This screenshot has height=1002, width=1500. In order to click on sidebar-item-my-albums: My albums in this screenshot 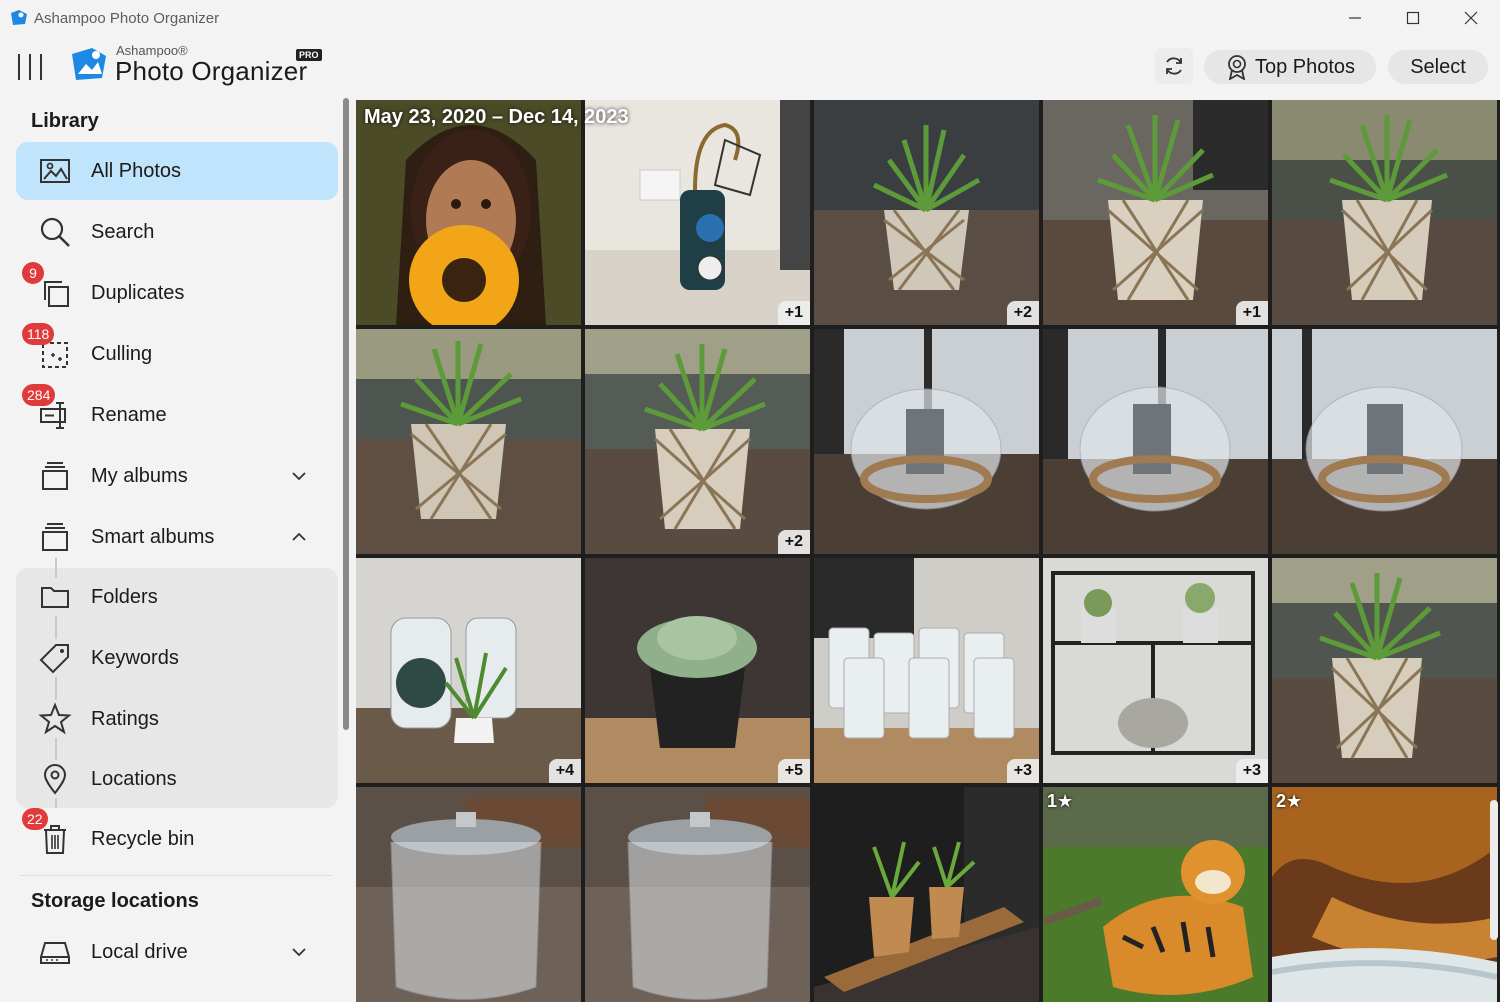, I will do `click(177, 476)`.